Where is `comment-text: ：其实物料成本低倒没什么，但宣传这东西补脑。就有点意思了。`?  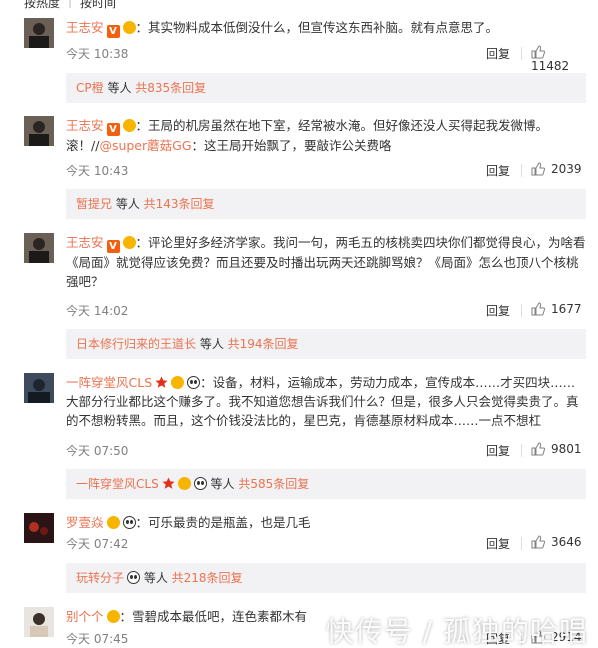
comment-text: ：其实物料成本低倒没什么，但宣传这东西补脑。就有点意思了。 is located at coordinates (317, 27).